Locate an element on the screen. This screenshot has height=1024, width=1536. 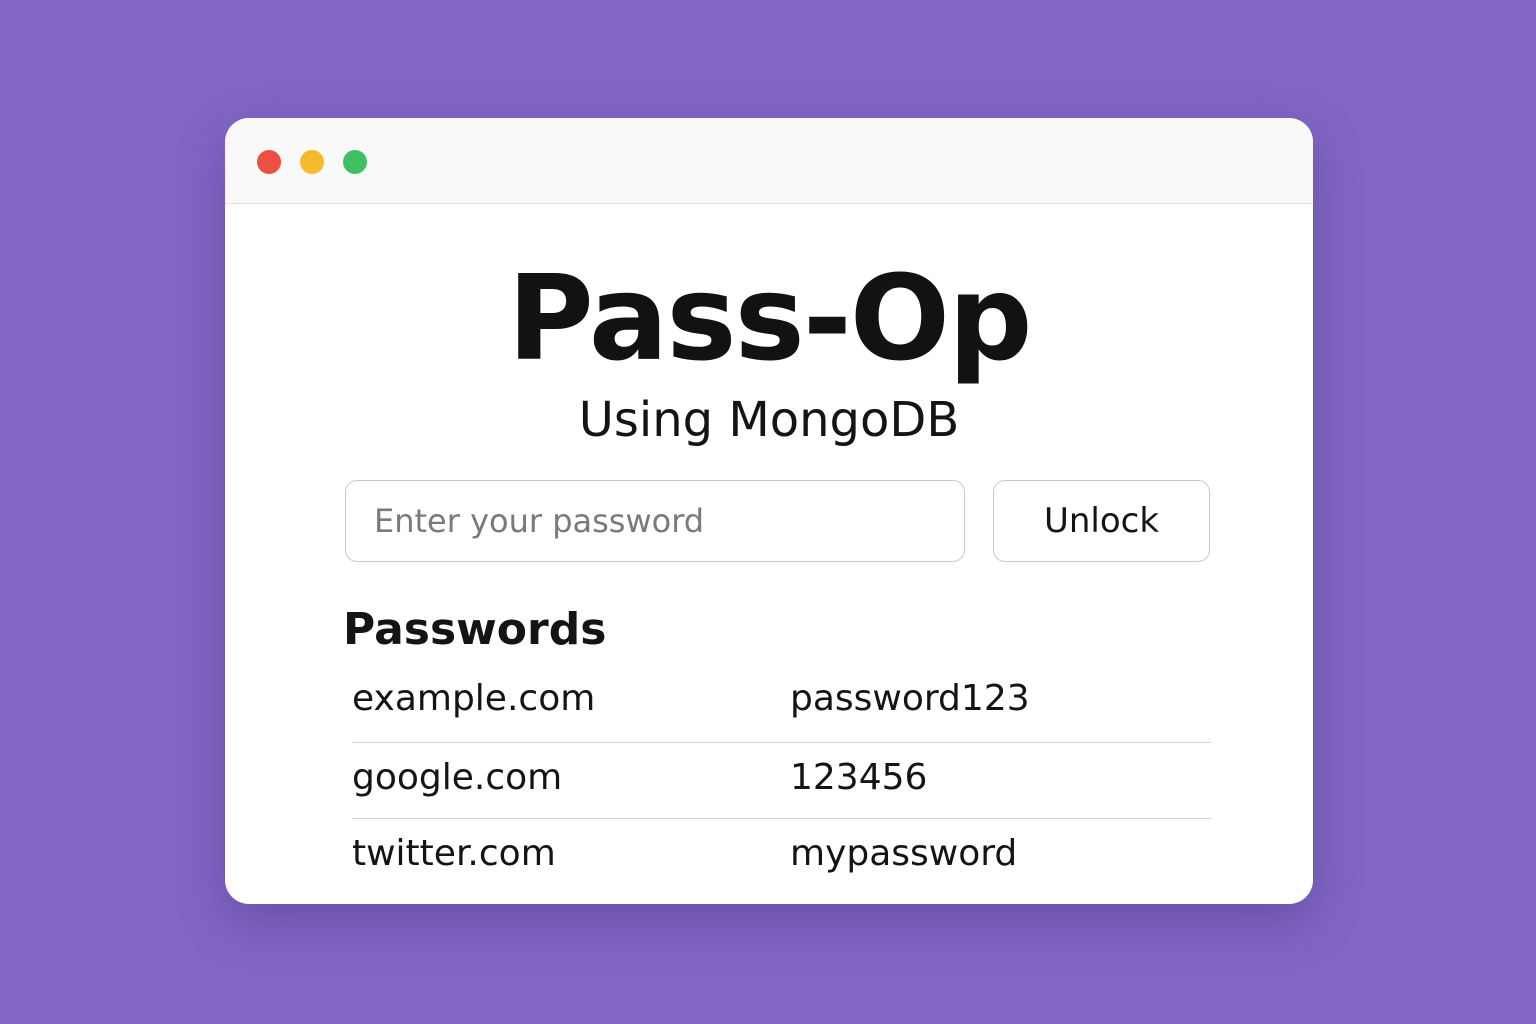
unlock-button: Unlock is located at coordinates (1101, 521).